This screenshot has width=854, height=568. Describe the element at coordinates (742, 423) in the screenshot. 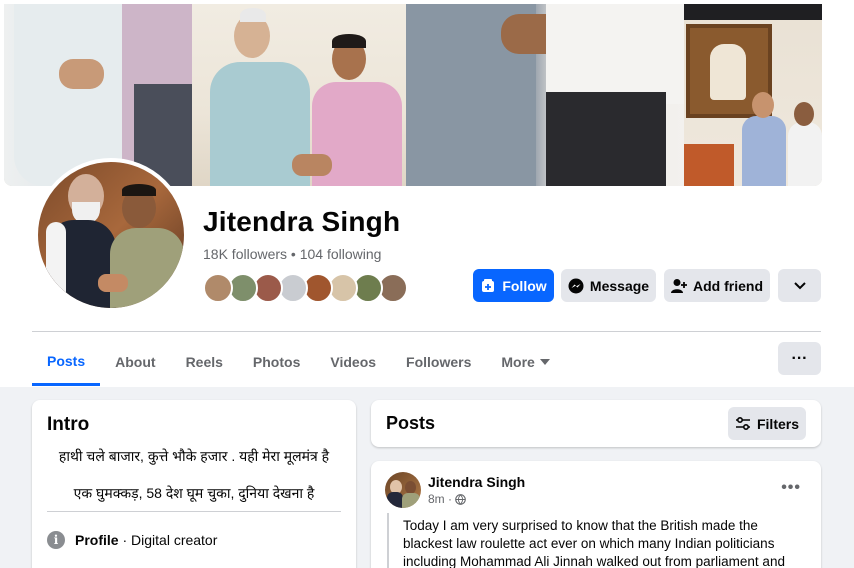

I see `filters-icon` at that location.